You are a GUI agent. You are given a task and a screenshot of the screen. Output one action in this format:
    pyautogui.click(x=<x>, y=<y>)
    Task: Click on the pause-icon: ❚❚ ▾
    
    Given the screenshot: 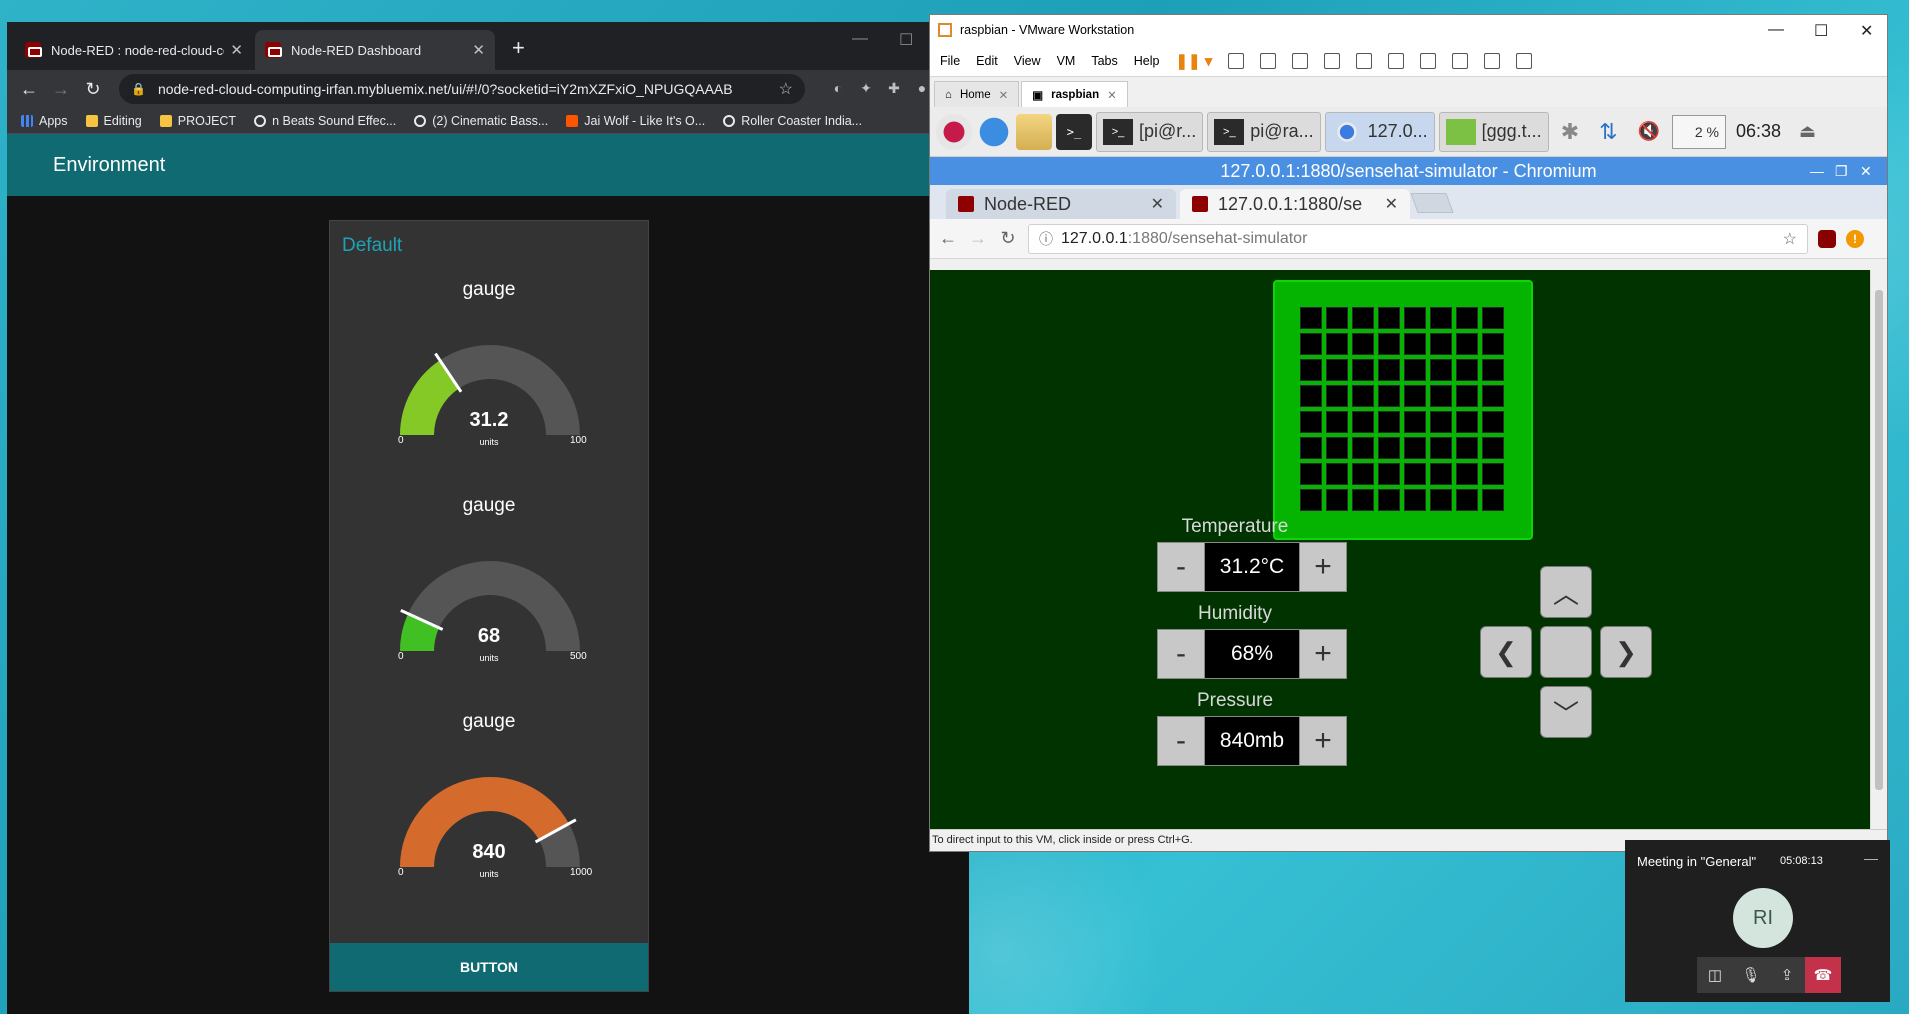 What is the action you would take?
    pyautogui.click(x=1193, y=61)
    